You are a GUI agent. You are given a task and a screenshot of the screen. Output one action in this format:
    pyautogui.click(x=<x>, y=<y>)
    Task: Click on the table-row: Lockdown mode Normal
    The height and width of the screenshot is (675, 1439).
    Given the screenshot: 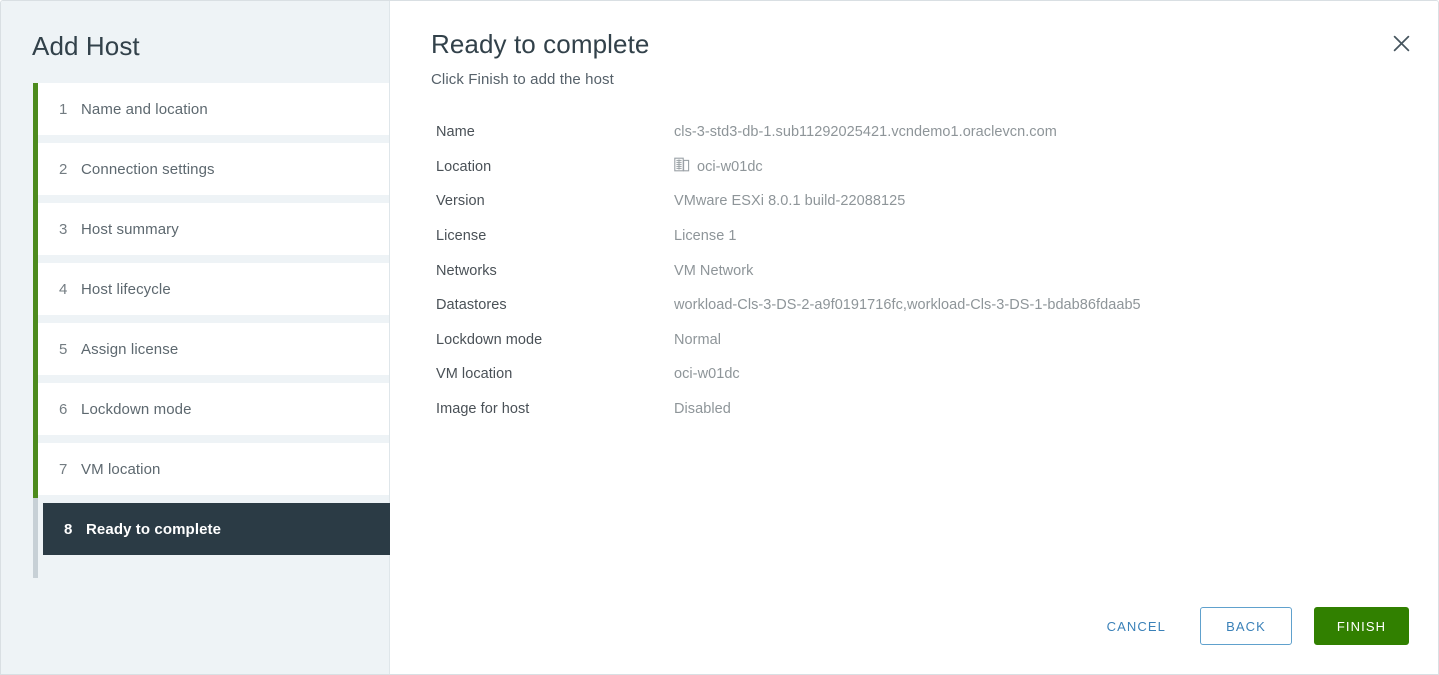 What is the action you would take?
    pyautogui.click(x=788, y=340)
    